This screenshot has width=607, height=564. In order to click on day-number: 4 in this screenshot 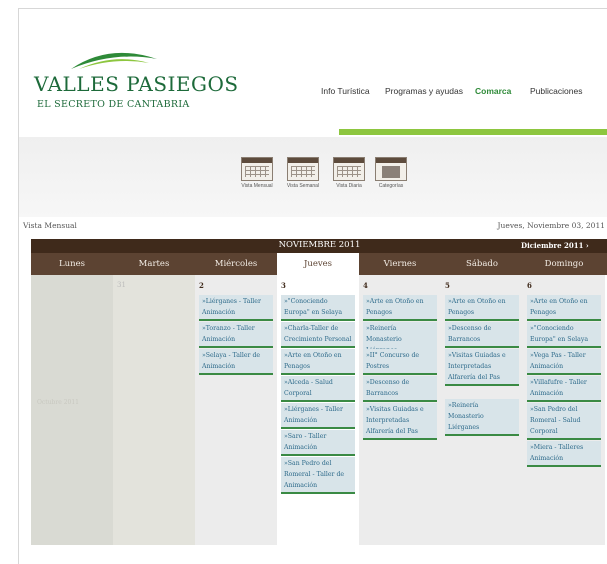, I will do `click(365, 285)`.